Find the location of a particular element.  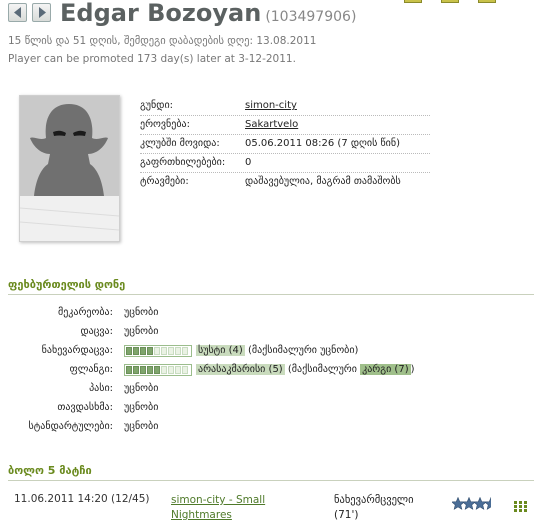

arrow-right-icon is located at coordinates (42, 12).